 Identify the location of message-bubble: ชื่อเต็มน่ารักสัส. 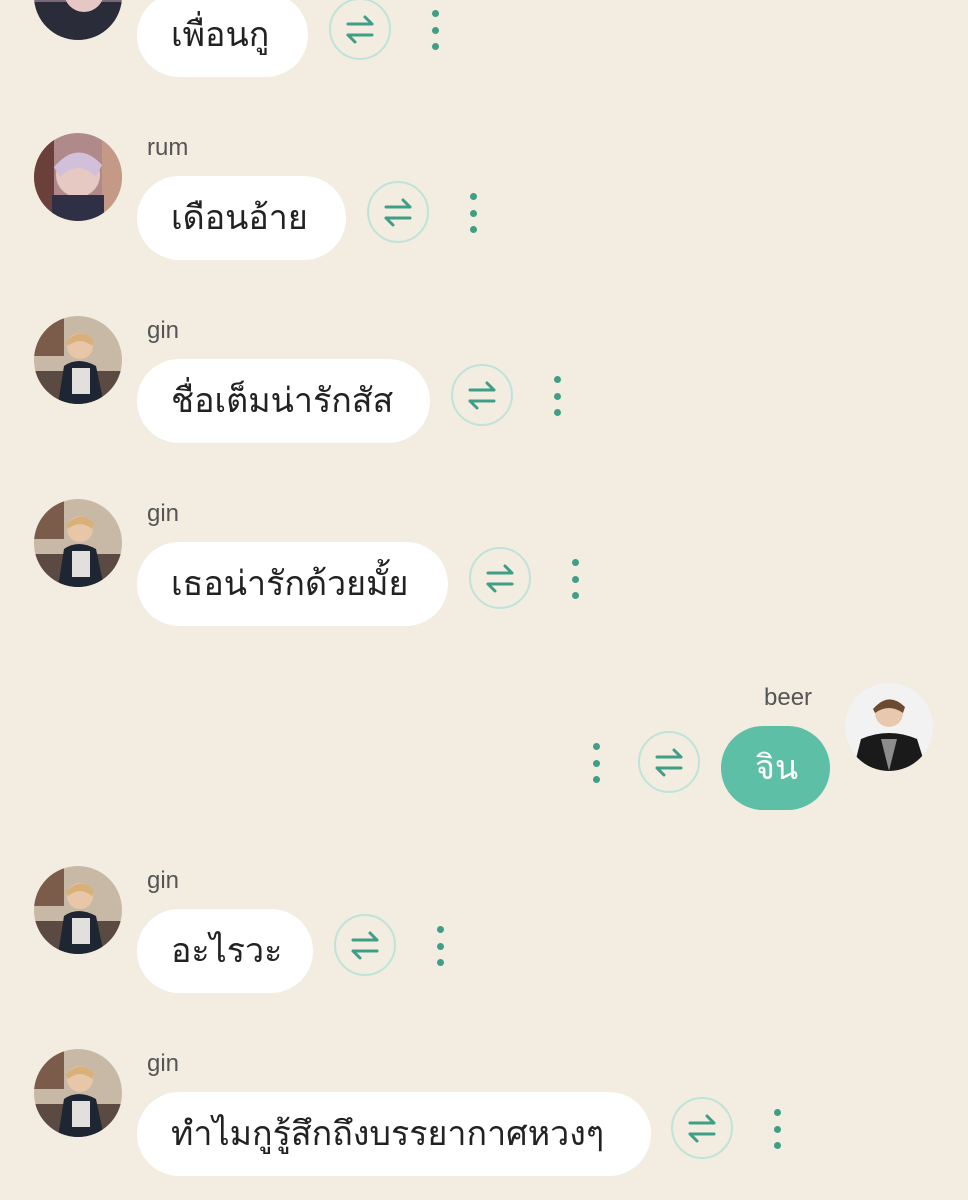
(283, 401).